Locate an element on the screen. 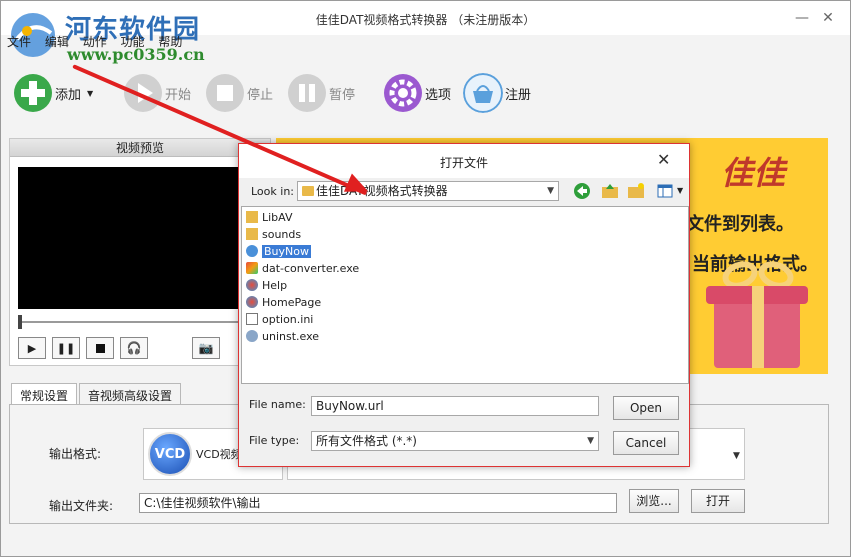  menu-help: 帮助 is located at coordinates (170, 42).